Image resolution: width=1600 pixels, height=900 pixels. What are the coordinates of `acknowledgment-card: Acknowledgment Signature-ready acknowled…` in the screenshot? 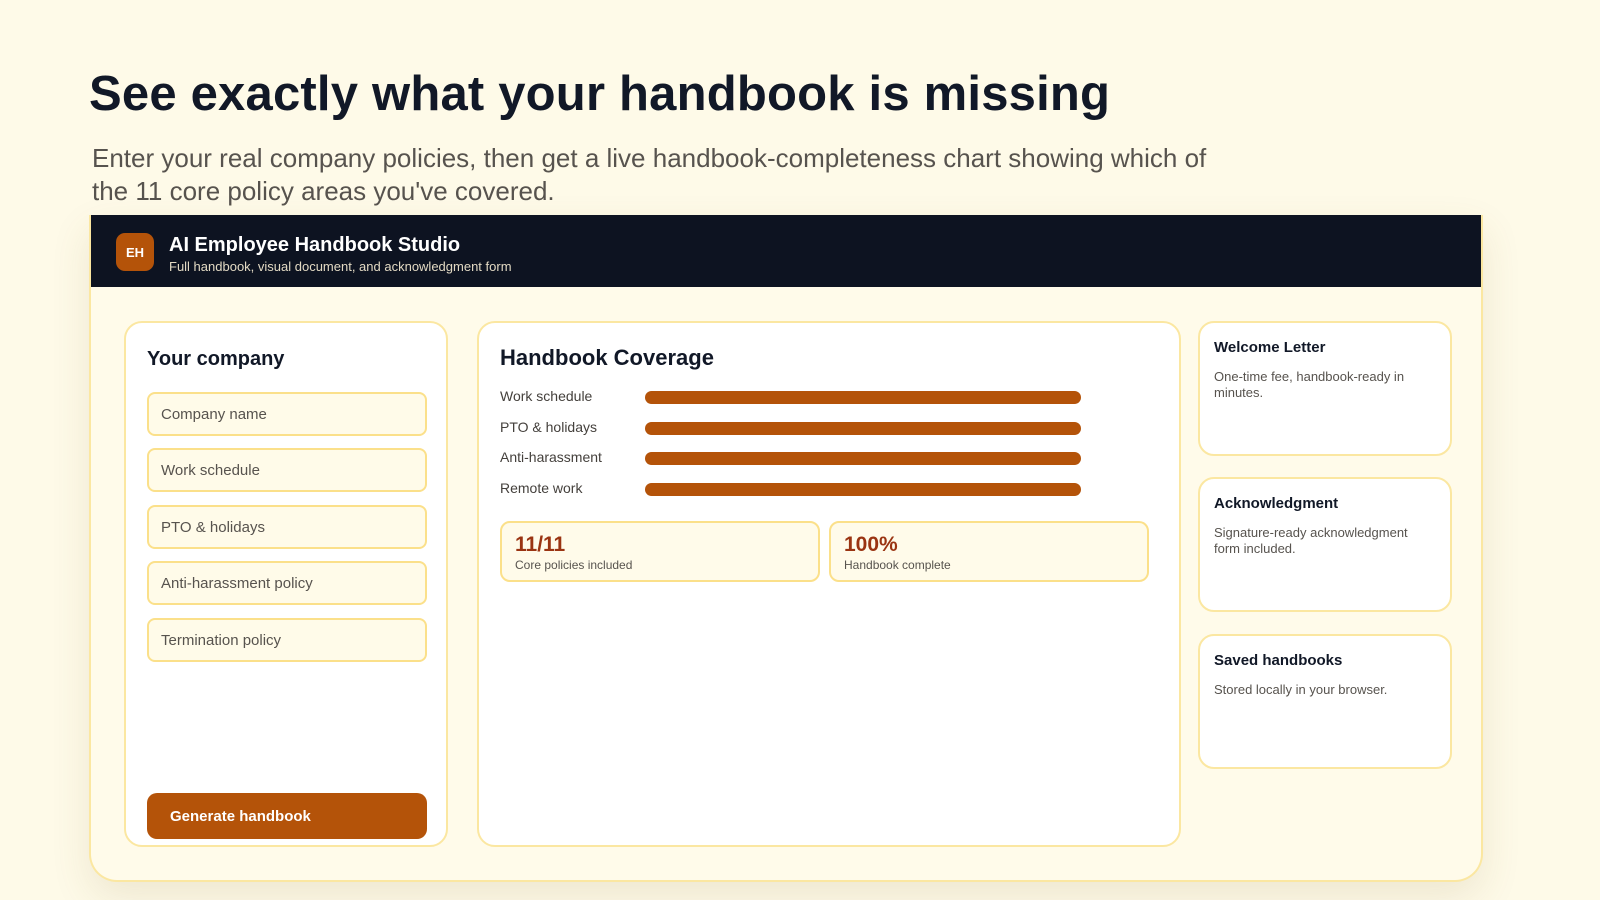 It's located at (1325, 544).